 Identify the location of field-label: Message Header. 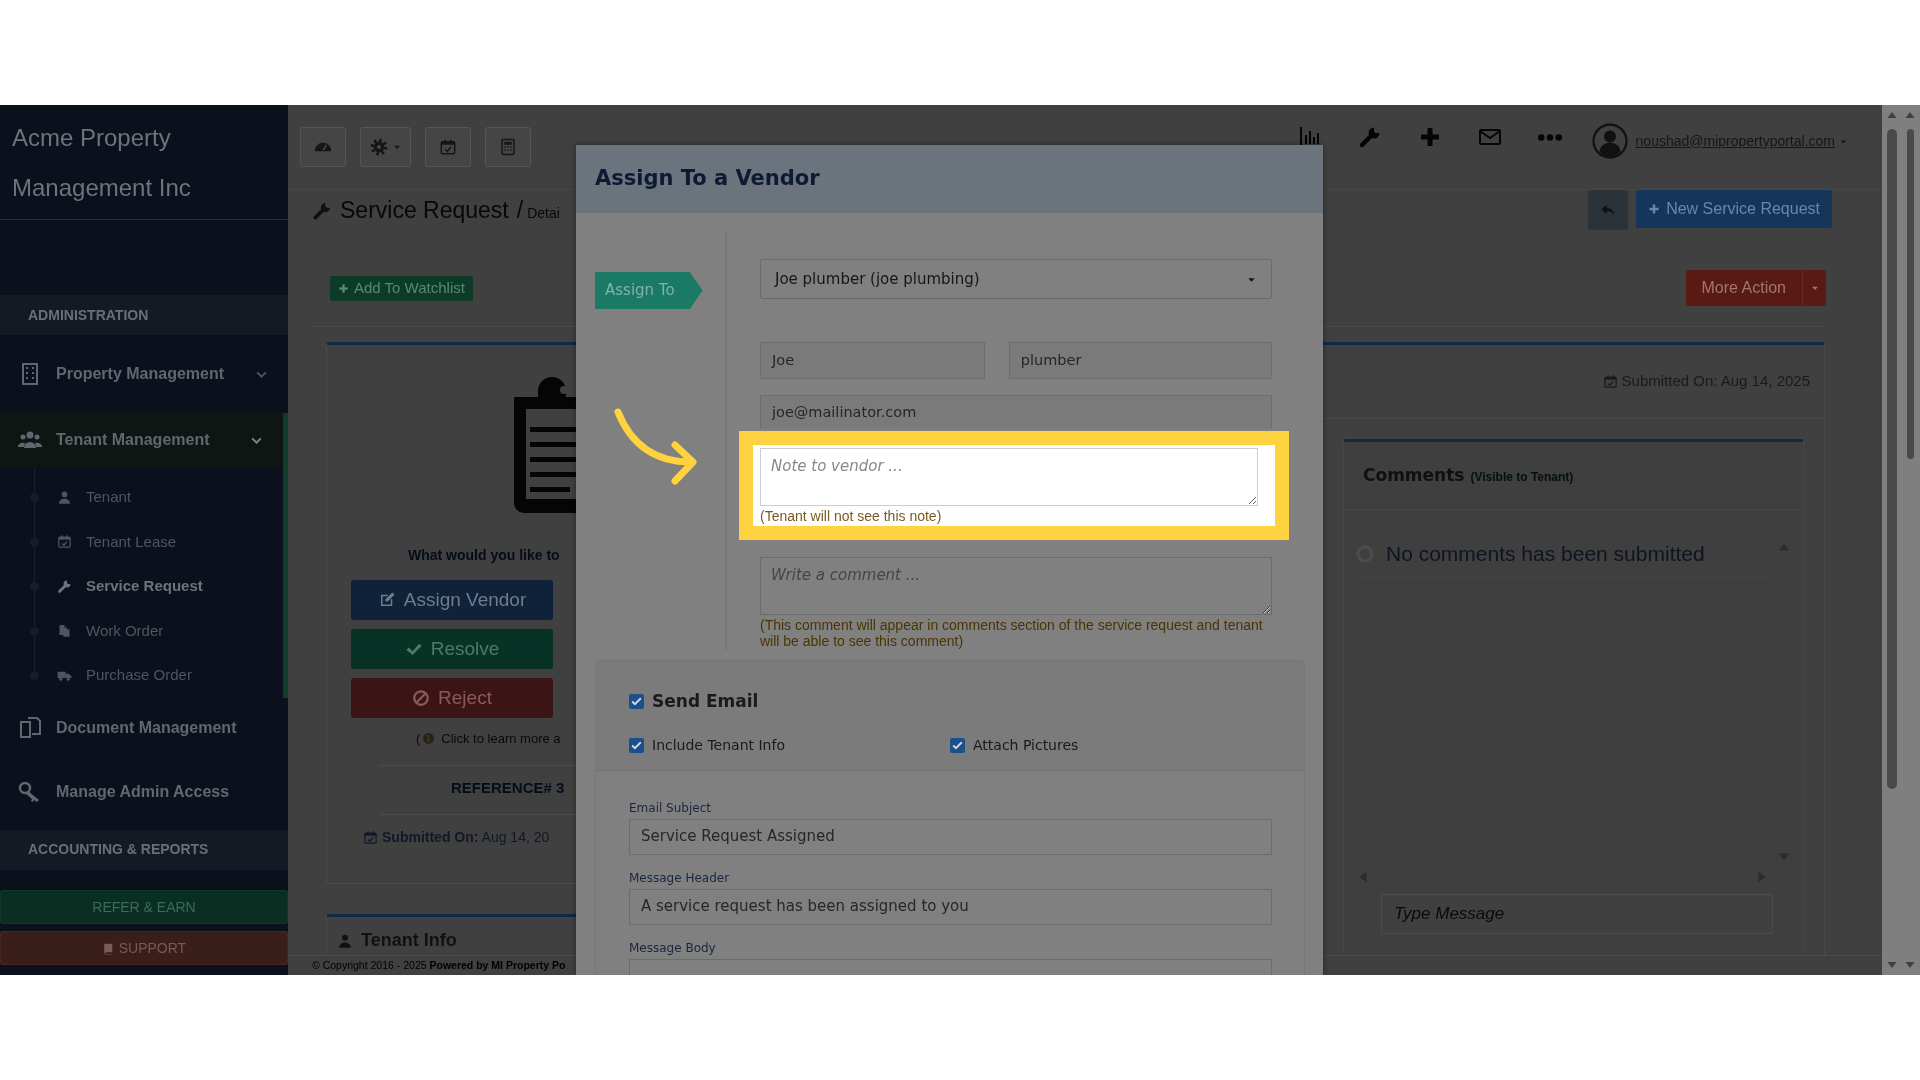
(680, 878).